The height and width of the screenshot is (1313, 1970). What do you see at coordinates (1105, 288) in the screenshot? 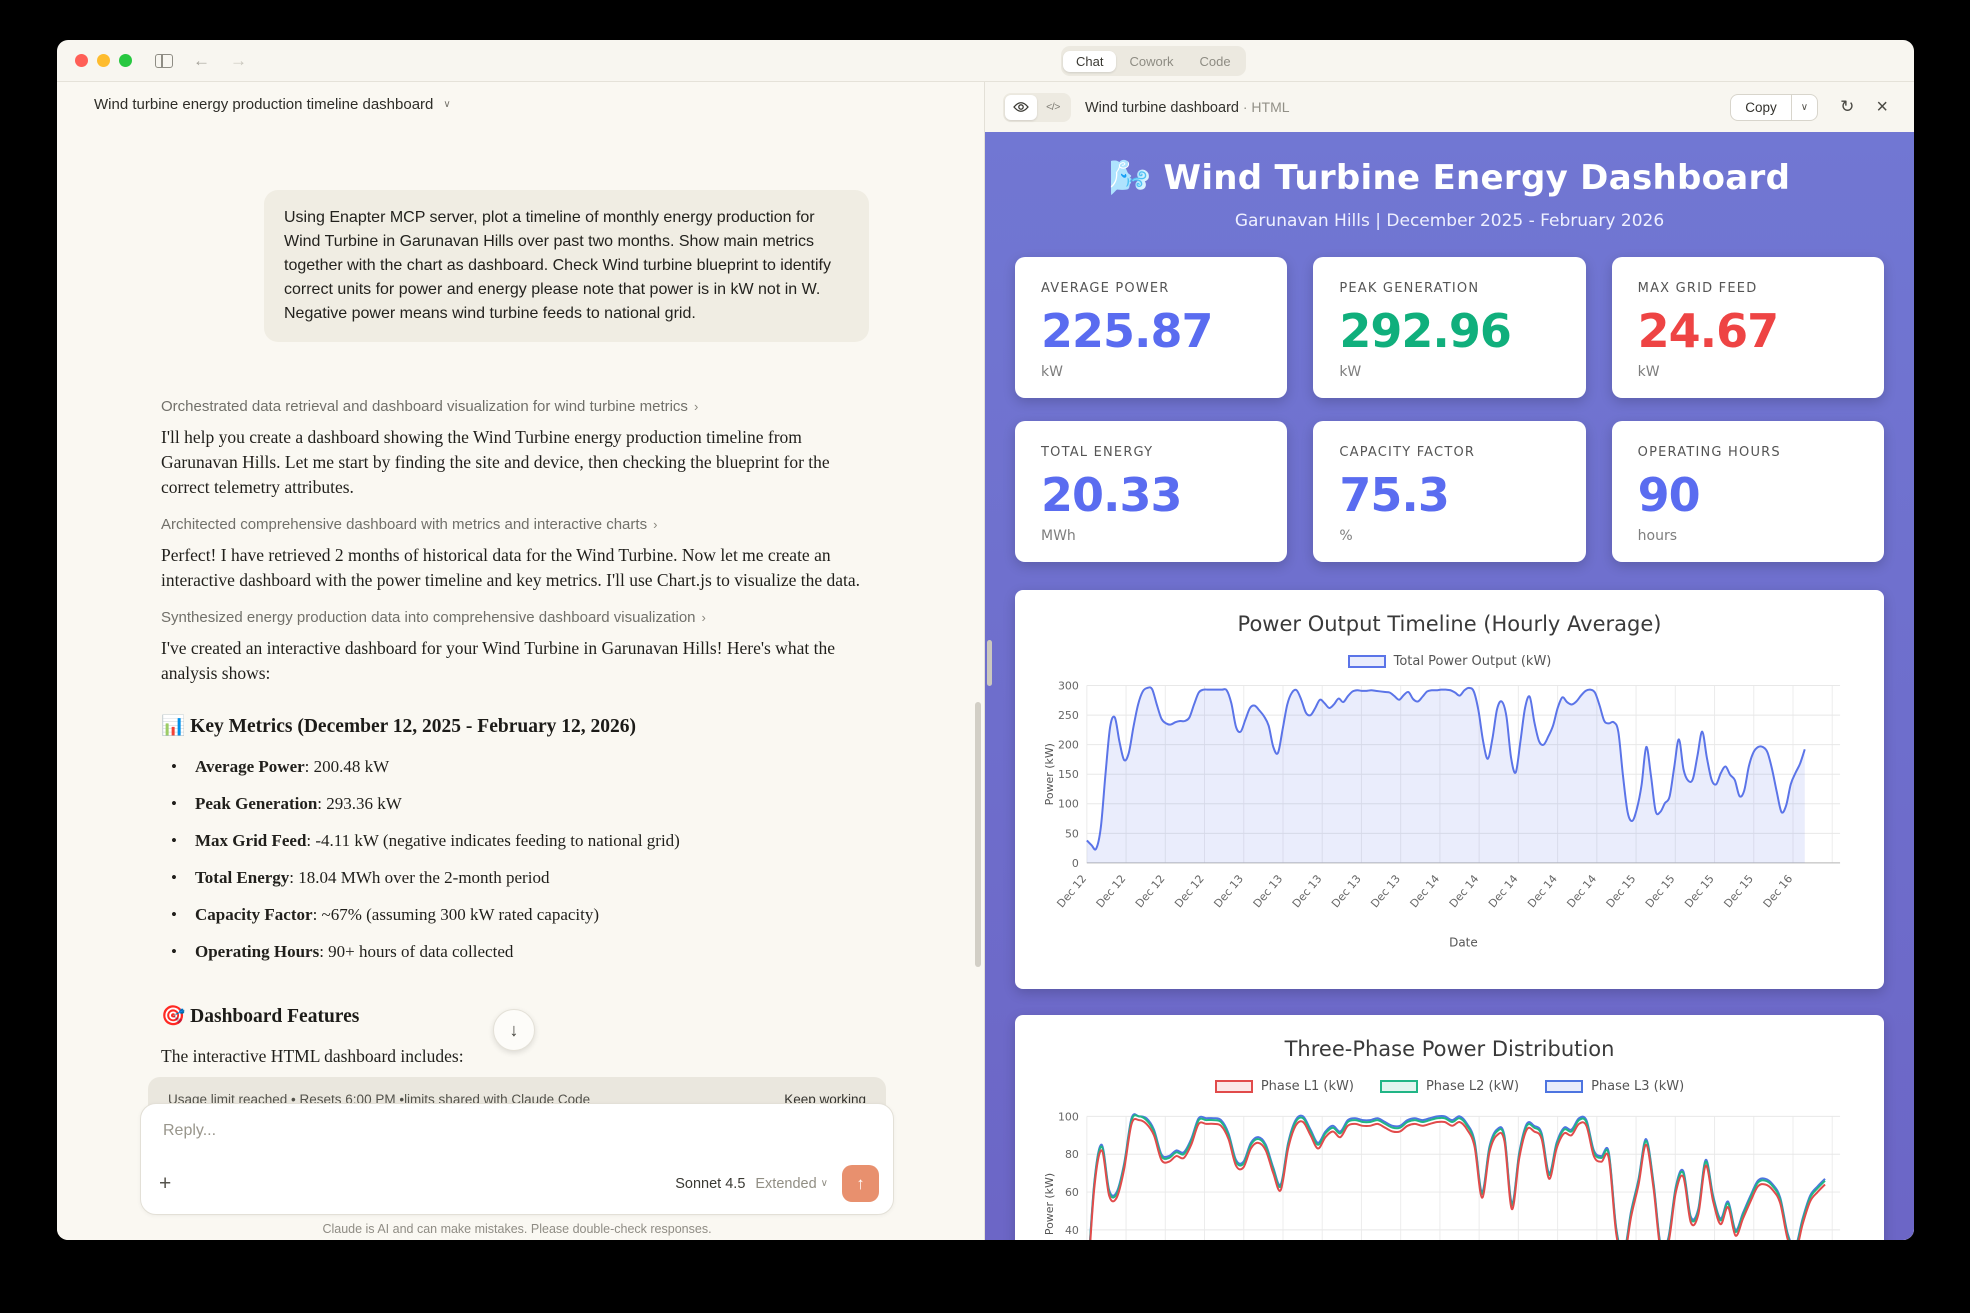
I see `metric-label: AVERAGE POWER` at bounding box center [1105, 288].